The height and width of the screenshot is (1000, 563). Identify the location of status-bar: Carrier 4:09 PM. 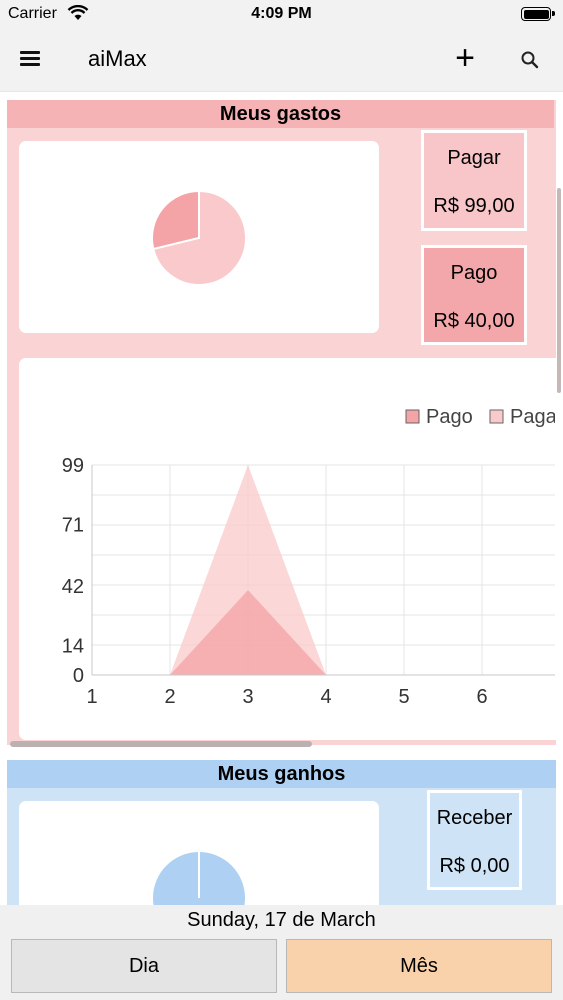
(281, 14).